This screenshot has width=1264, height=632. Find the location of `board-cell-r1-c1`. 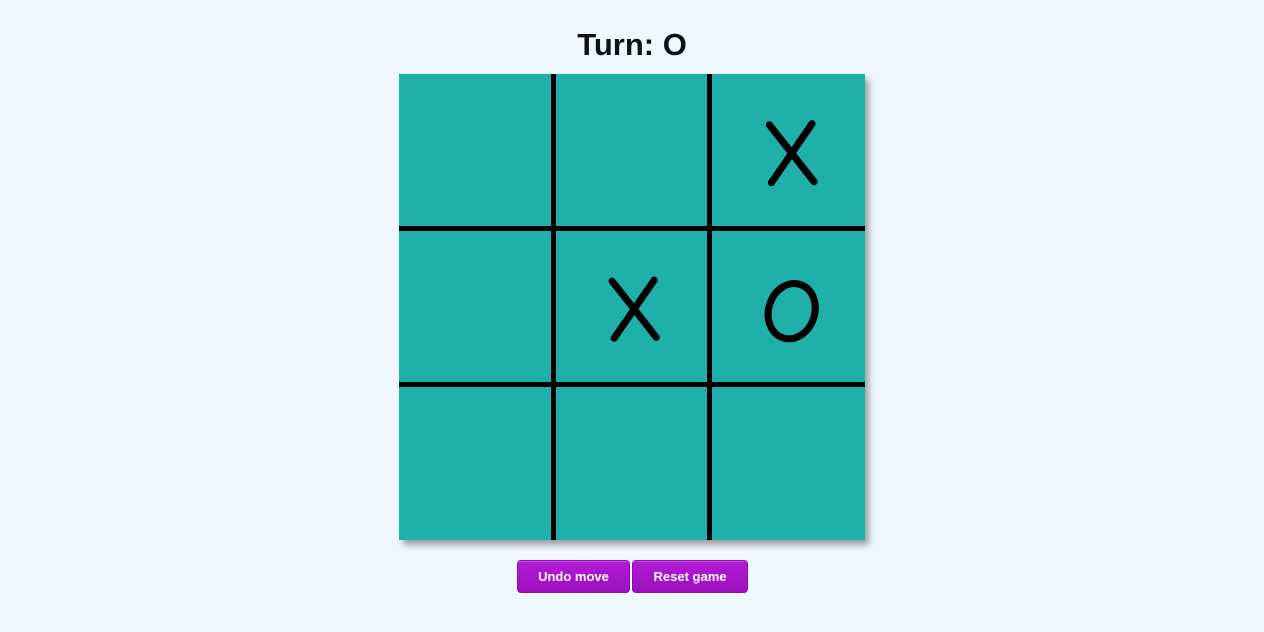

board-cell-r1-c1 is located at coordinates (477, 152).